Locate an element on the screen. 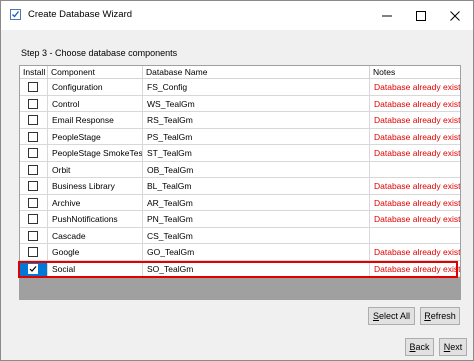  database-name-cell: GO_TealGm is located at coordinates (256, 252).